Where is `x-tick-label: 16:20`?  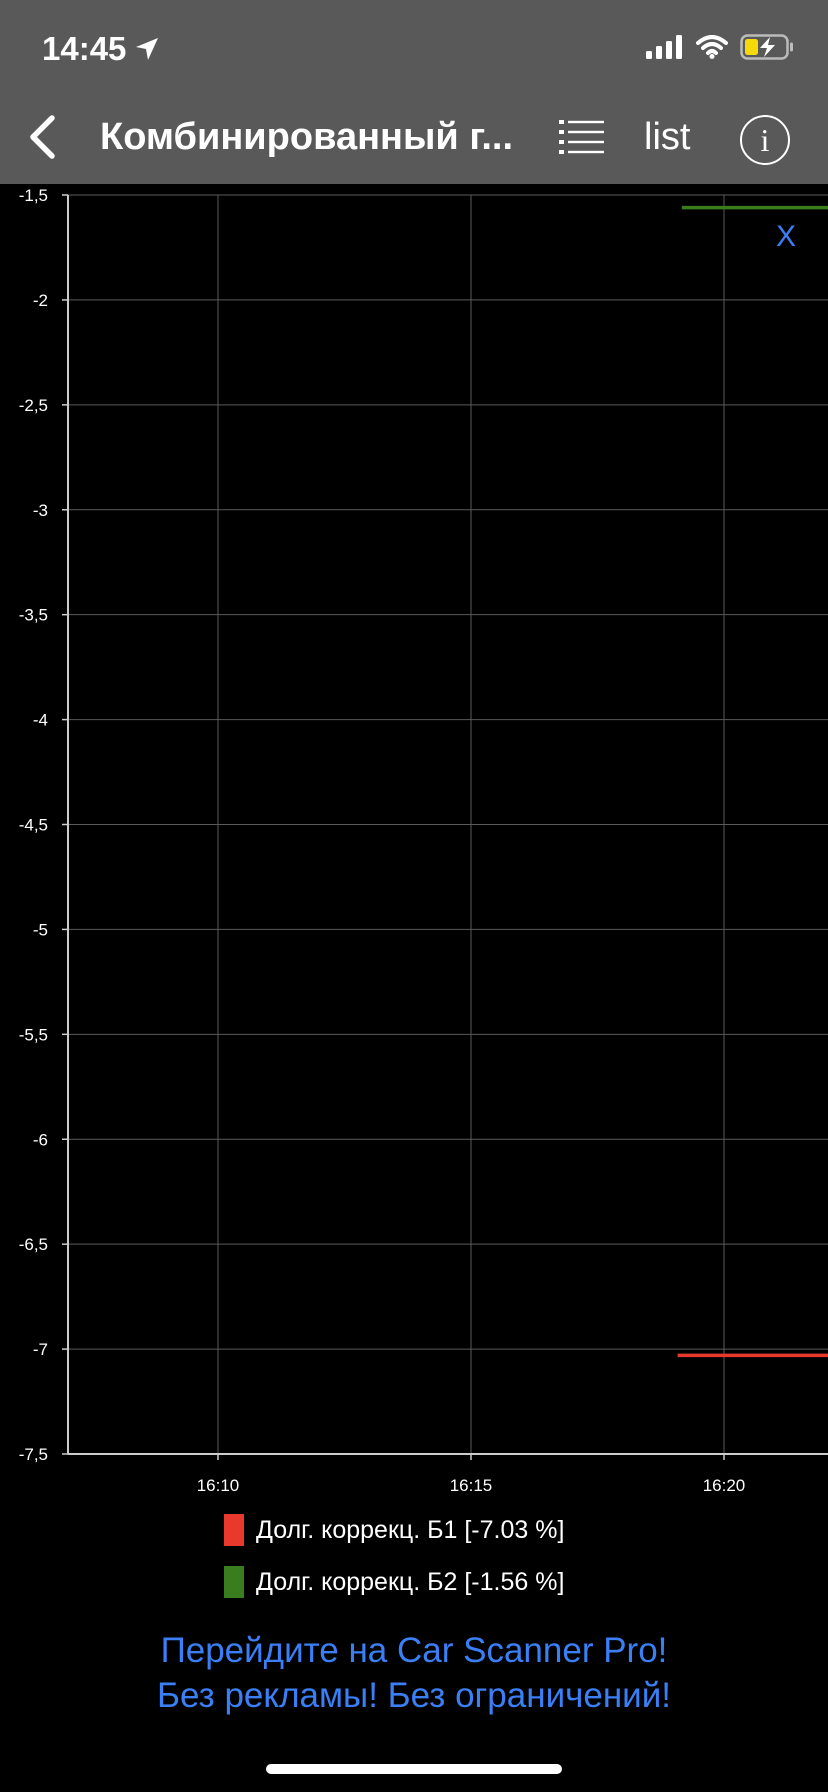
x-tick-label: 16:20 is located at coordinates (724, 1485).